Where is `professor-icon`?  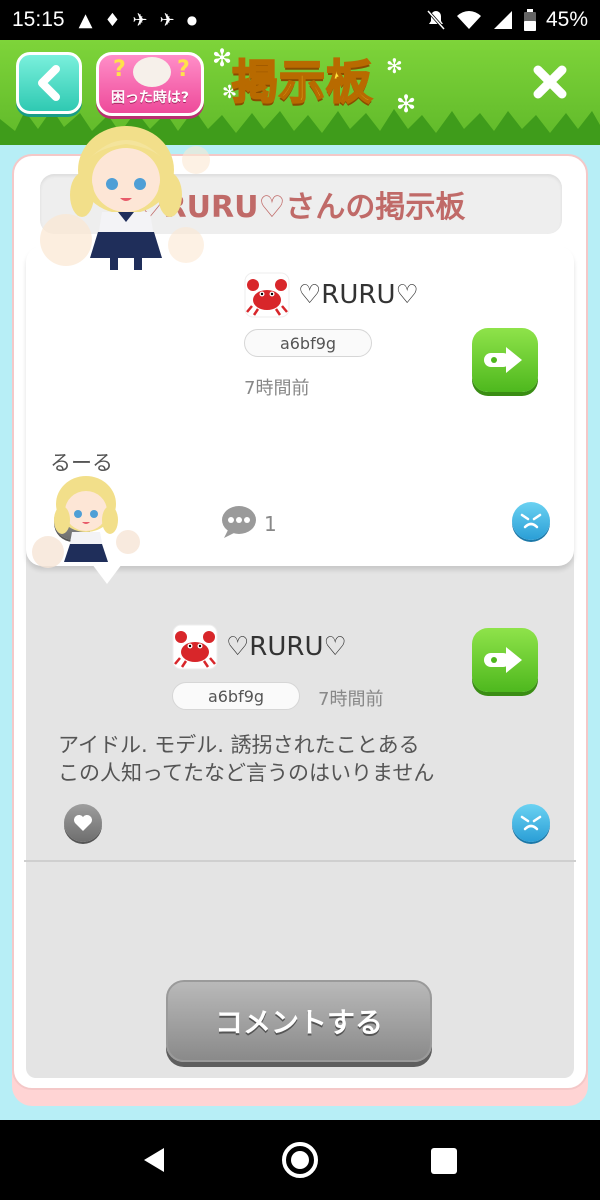
professor-icon is located at coordinates (152, 72).